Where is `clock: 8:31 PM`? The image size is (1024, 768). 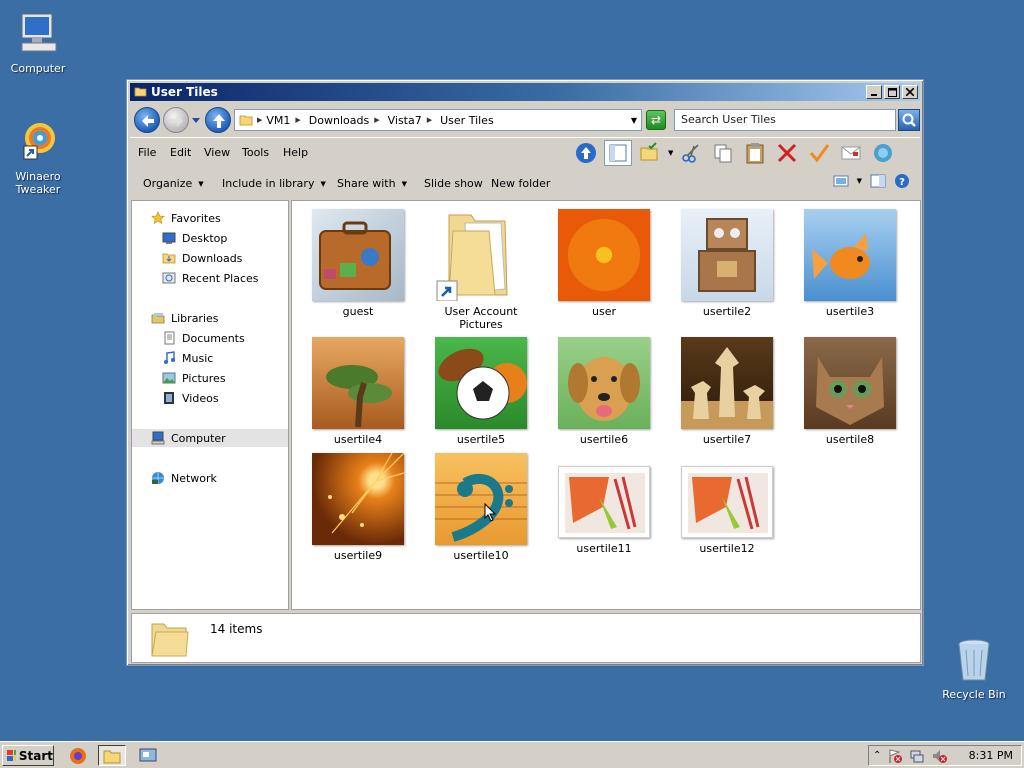 clock: 8:31 PM is located at coordinates (995, 755).